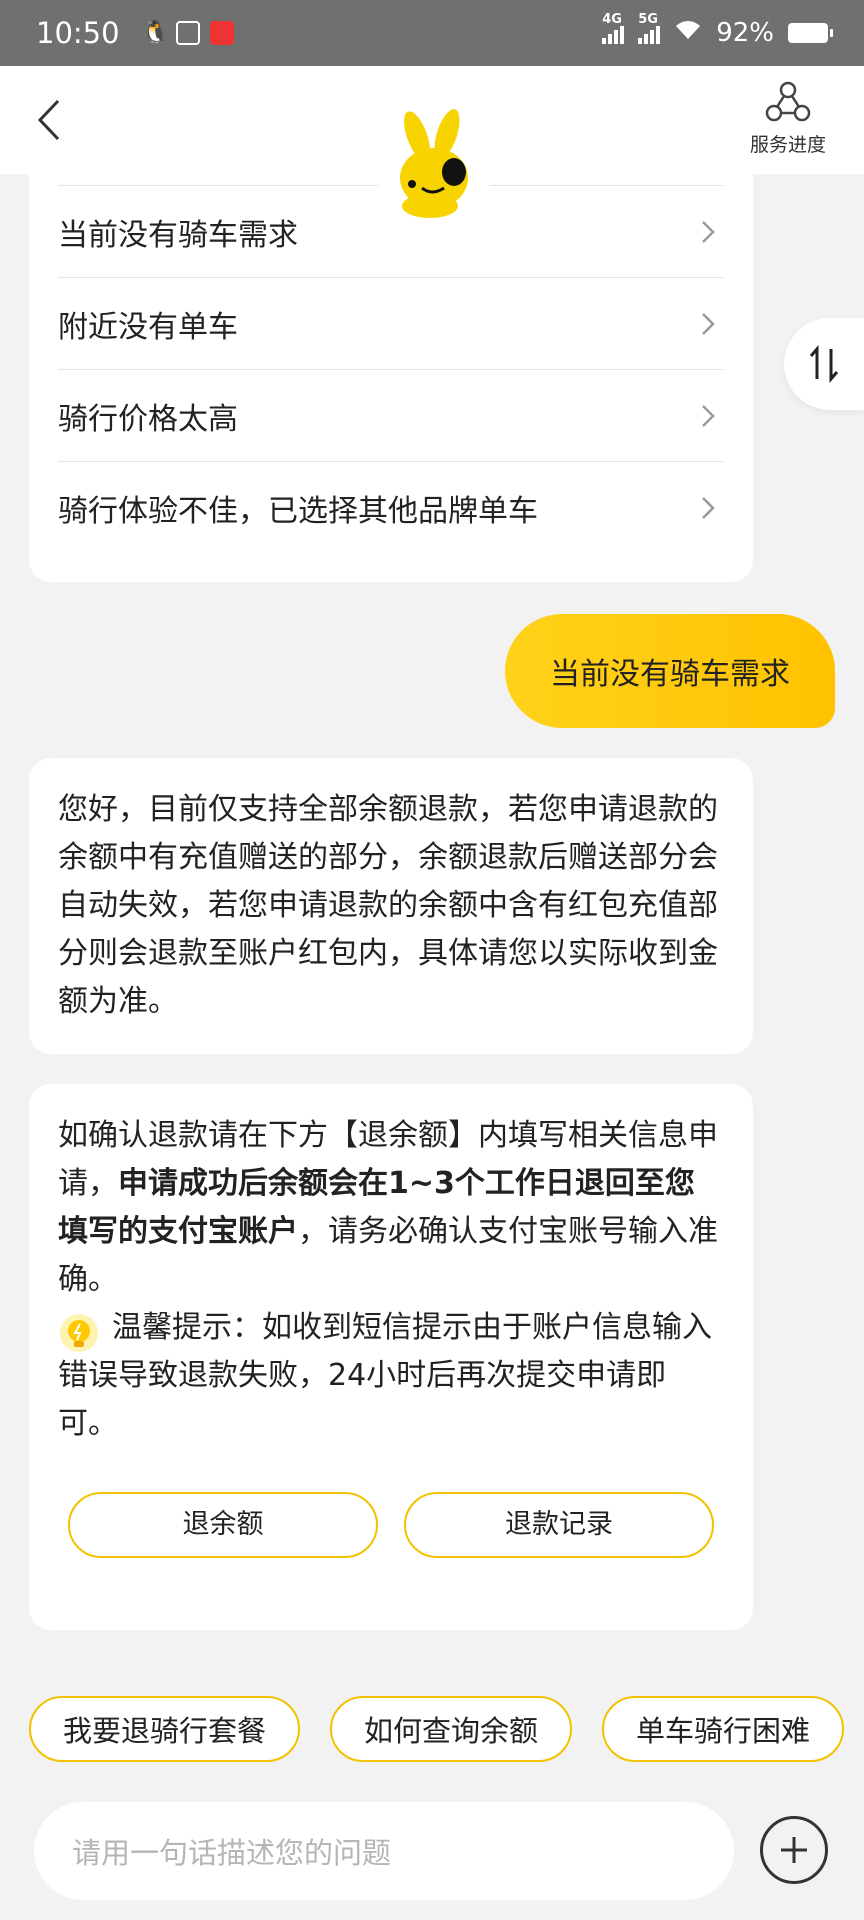  I want to click on add-button, so click(794, 1850).